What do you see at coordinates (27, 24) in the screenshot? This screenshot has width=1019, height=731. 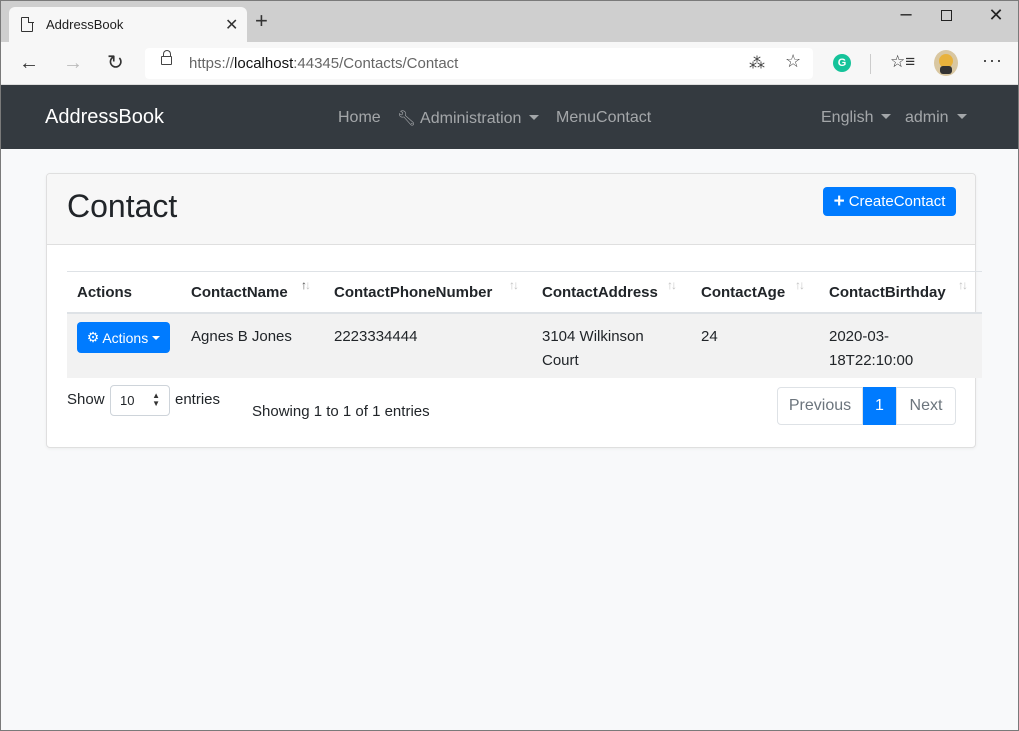 I see `page-icon` at bounding box center [27, 24].